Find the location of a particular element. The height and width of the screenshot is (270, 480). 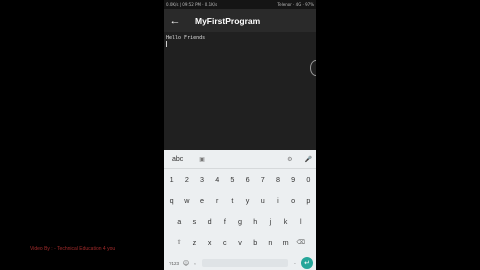

edge-swipe-handle is located at coordinates (313, 68).